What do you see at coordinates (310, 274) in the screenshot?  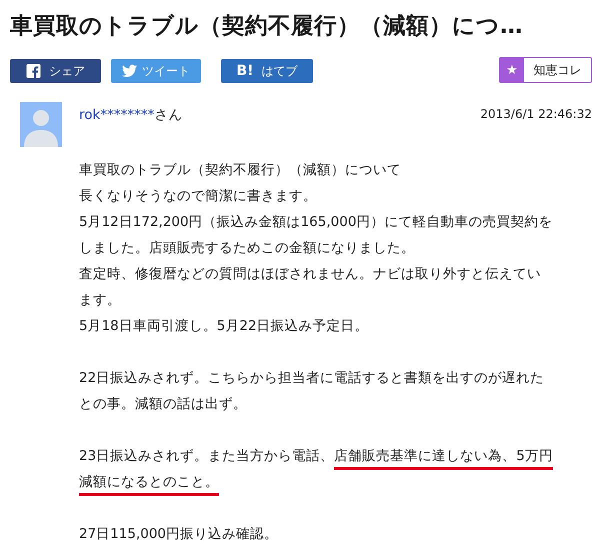 I see `body-text: 査定時、修復暦などの質問はほぼされません。ナビは取り外すと伝えてい` at bounding box center [310, 274].